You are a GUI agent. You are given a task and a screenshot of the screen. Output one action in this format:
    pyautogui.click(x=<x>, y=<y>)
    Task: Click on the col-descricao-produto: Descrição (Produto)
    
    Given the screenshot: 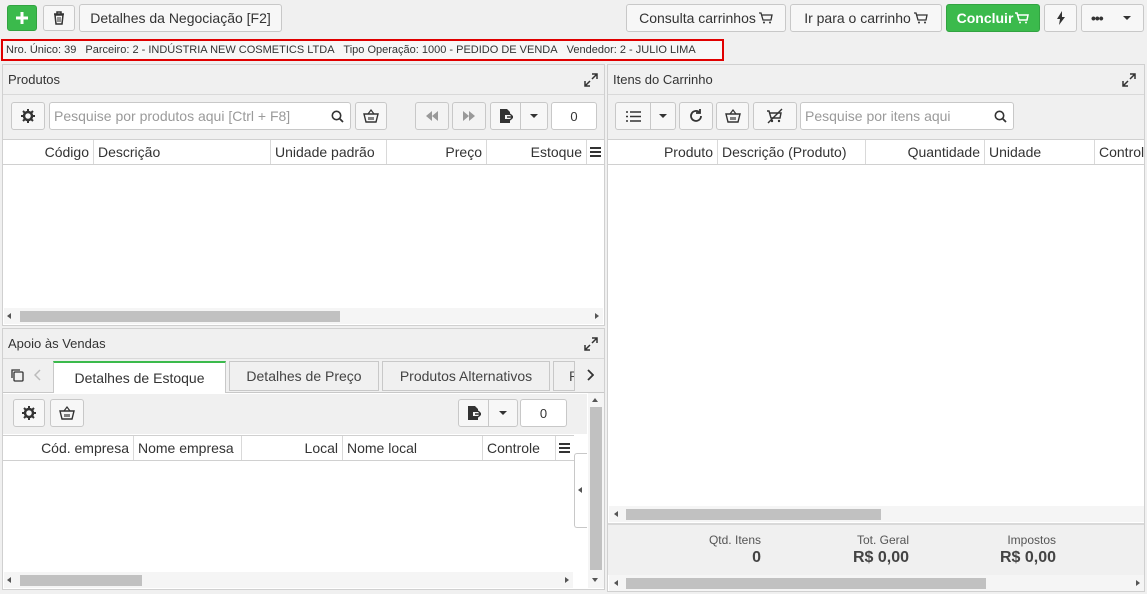 What is the action you would take?
    pyautogui.click(x=792, y=152)
    